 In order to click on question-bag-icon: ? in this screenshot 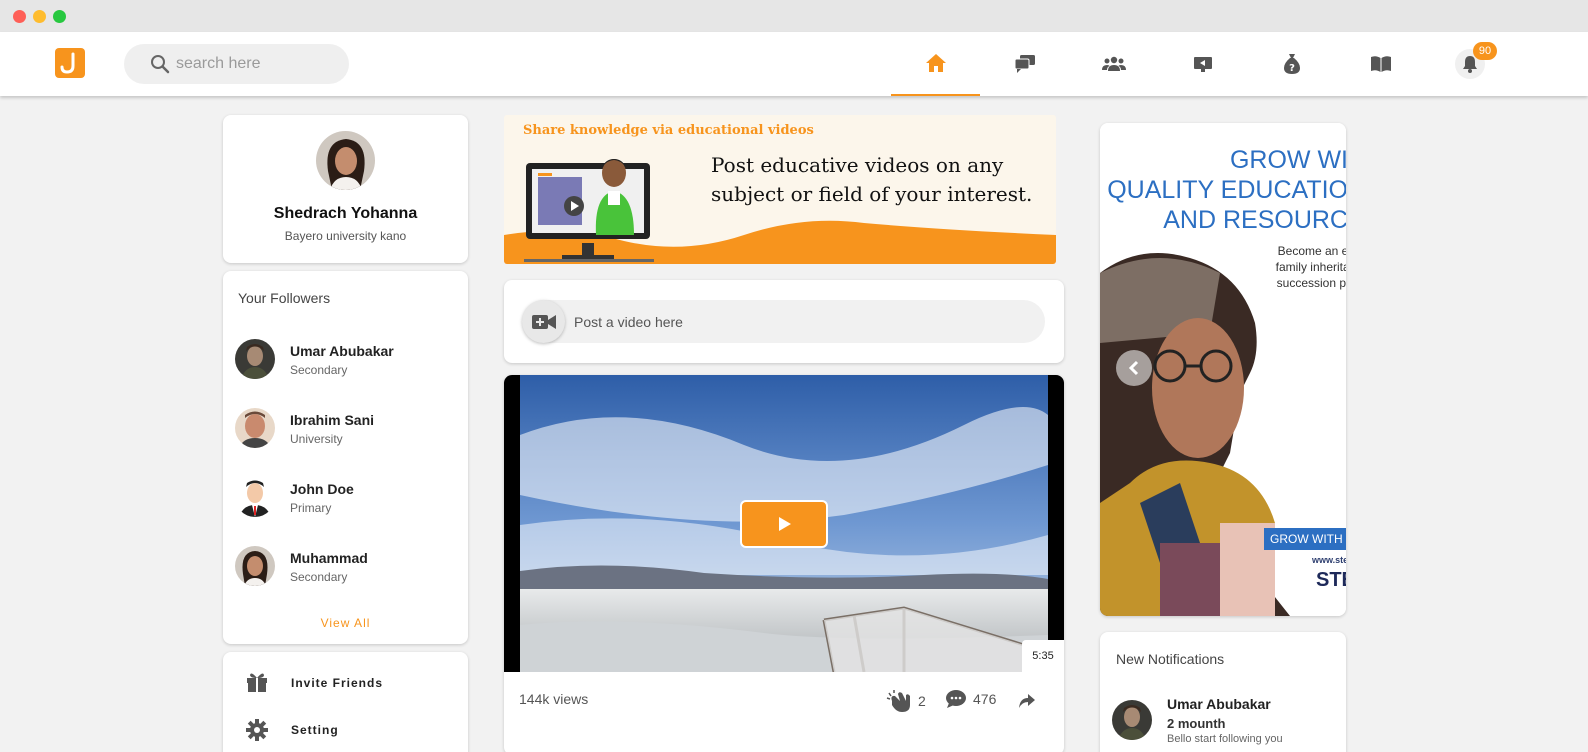, I will do `click(1291, 64)`.